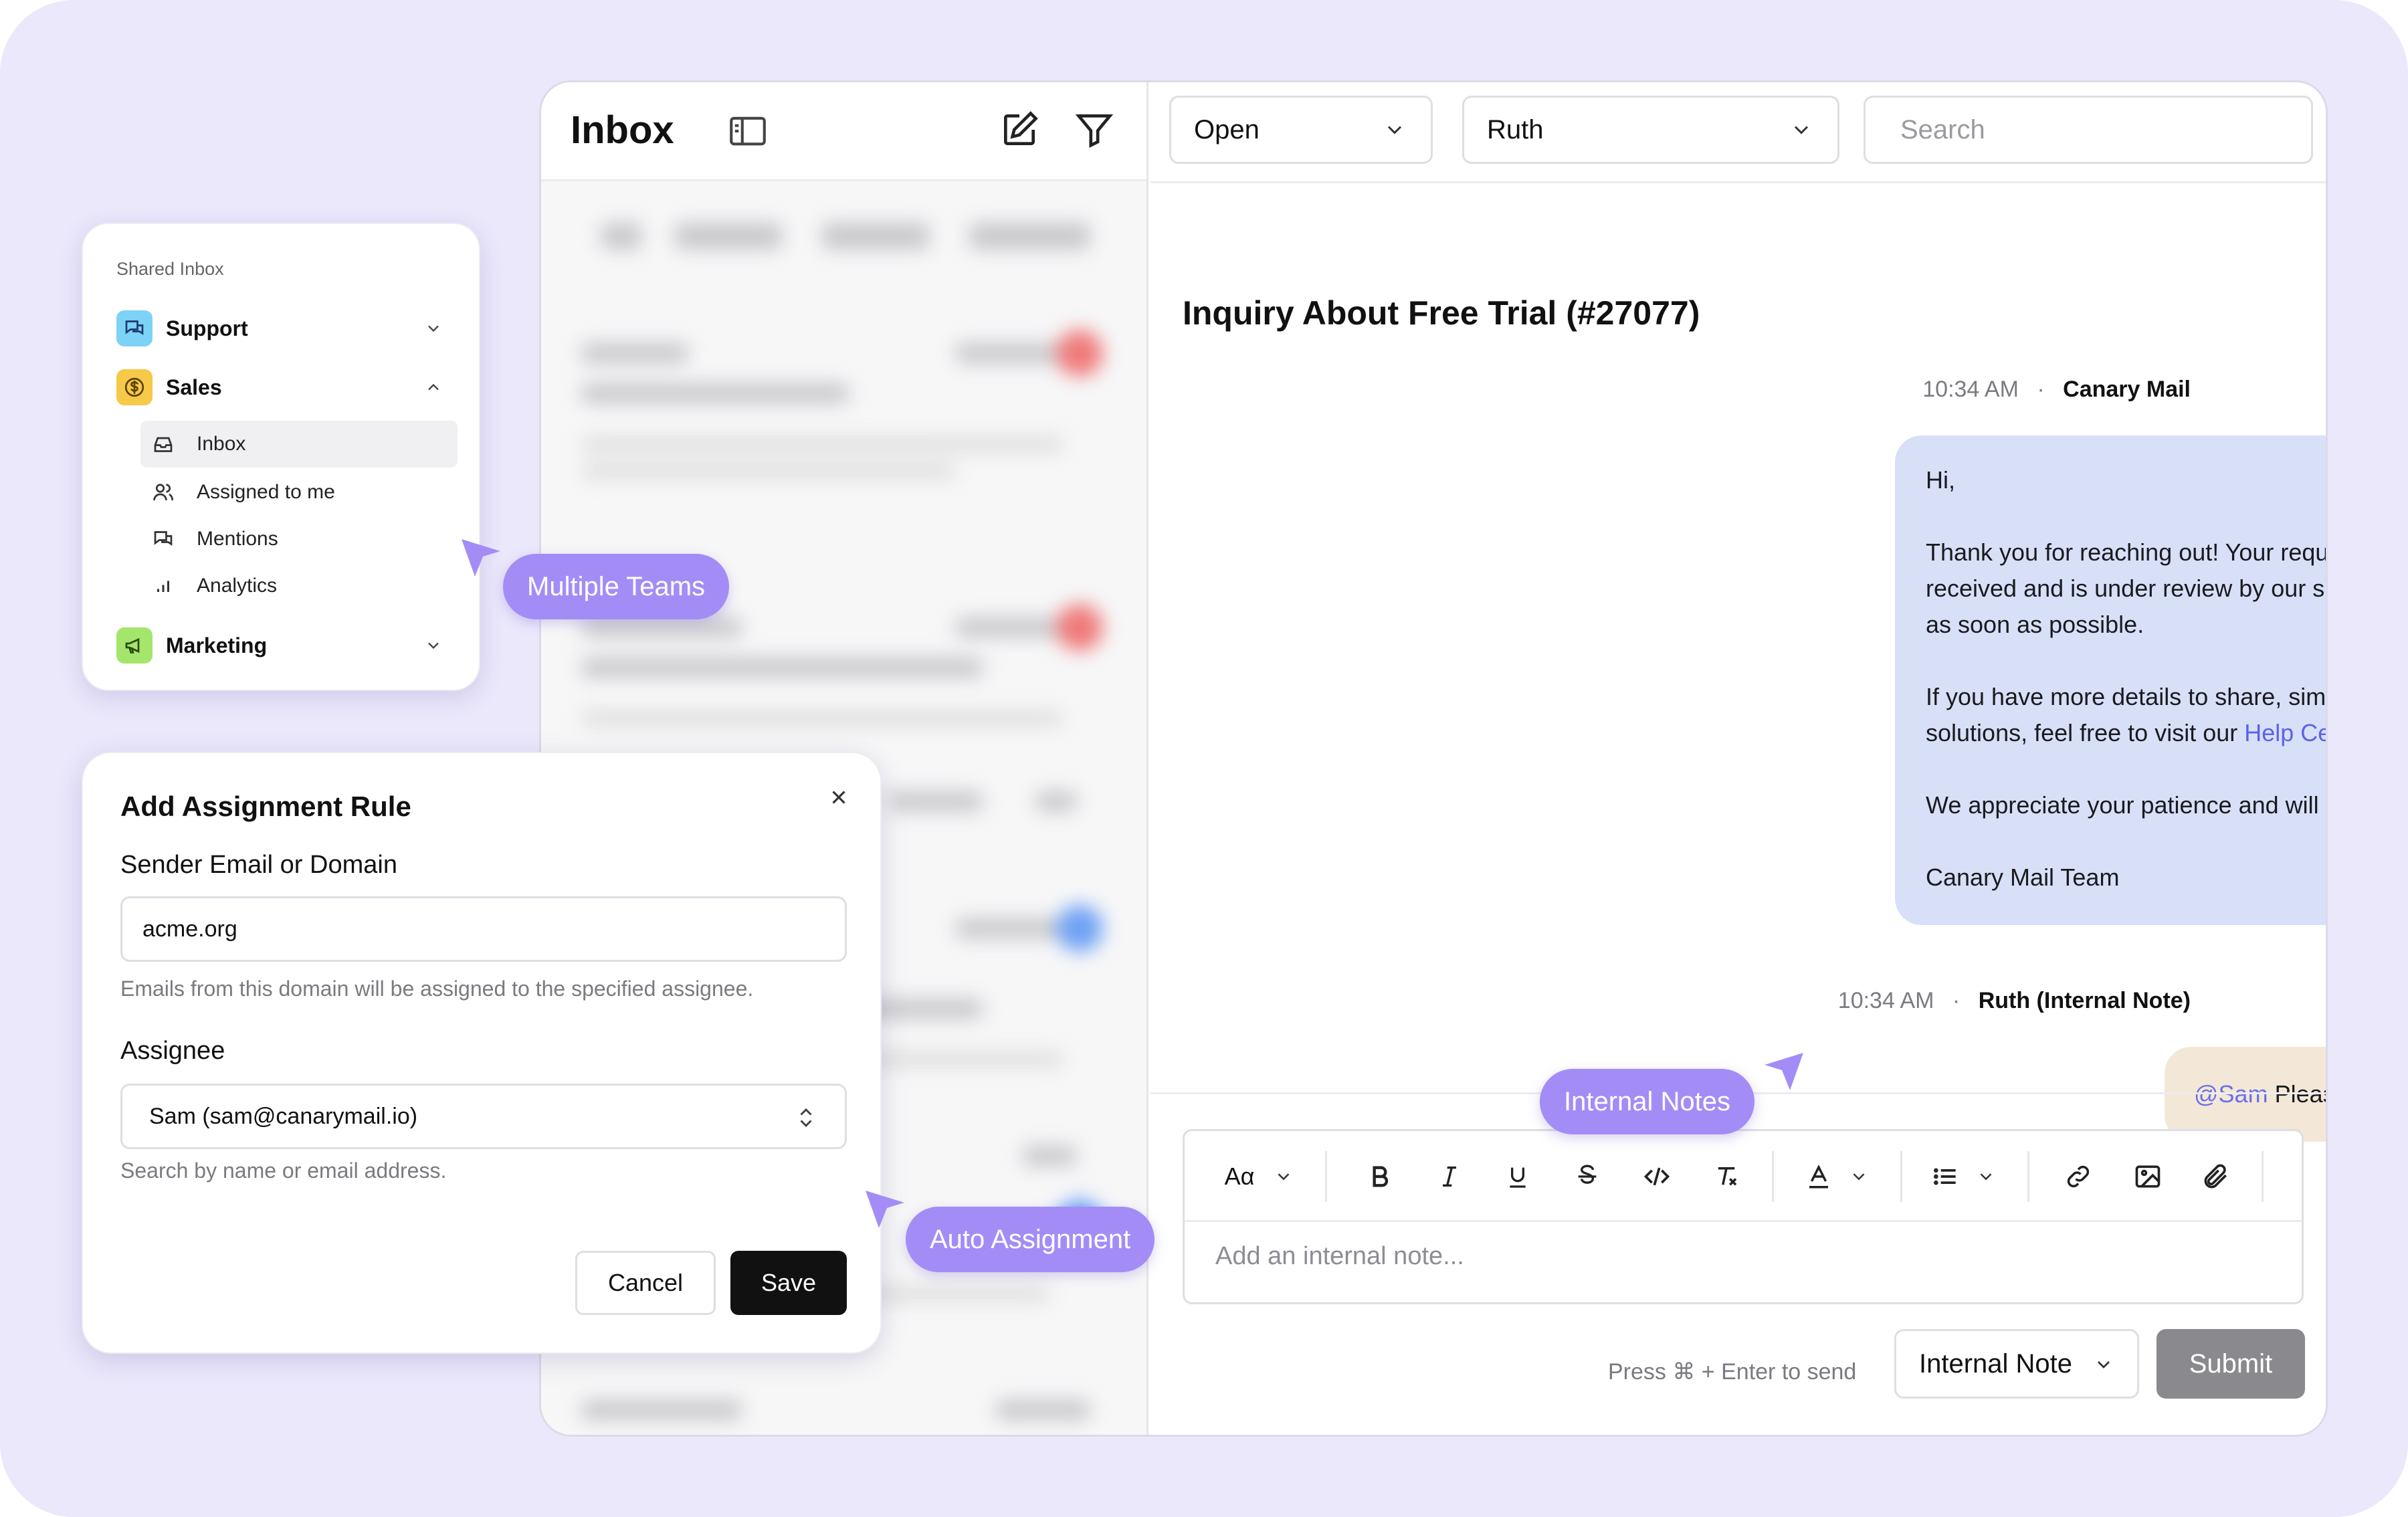 The image size is (2408, 1517). Describe the element at coordinates (1441, 313) in the screenshot. I see `conversation-subject: Inquiry About Free Trial (#27077)` at that location.